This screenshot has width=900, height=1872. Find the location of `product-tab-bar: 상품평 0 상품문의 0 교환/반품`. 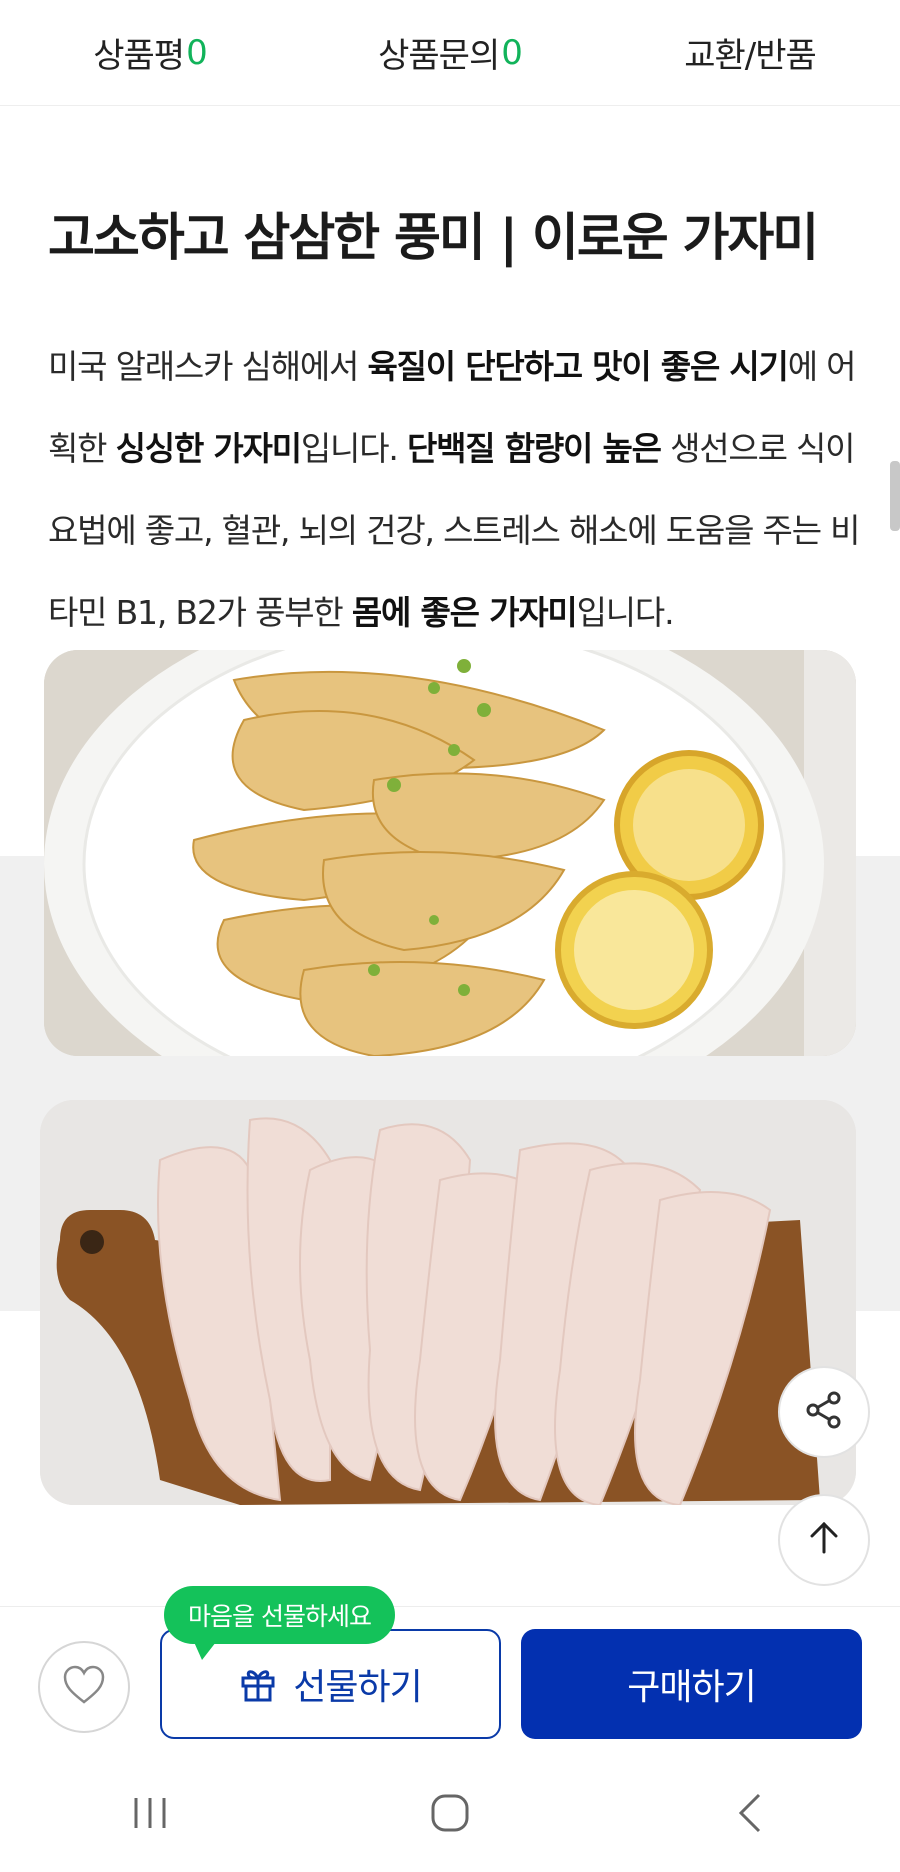

product-tab-bar: 상품평 0 상품문의 0 교환/반품 is located at coordinates (450, 53).